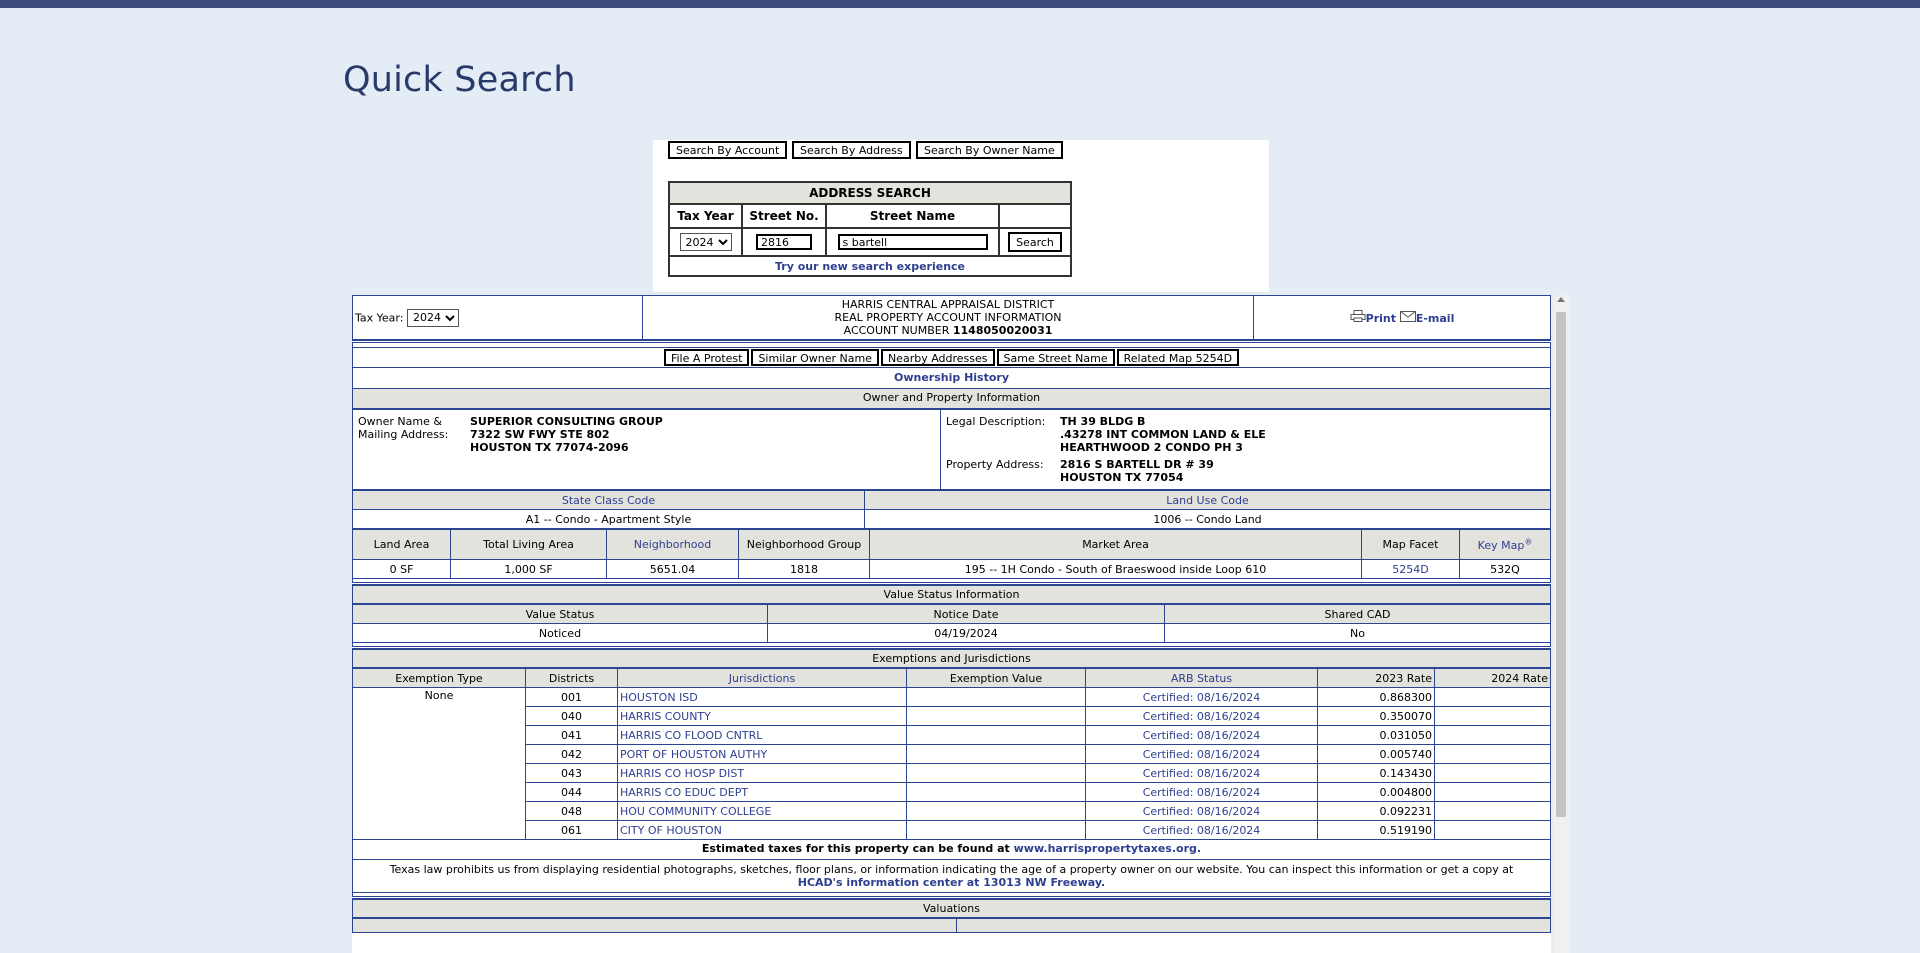  I want to click on exemptions-title: Exemptions and Jurisdictions, so click(951, 658).